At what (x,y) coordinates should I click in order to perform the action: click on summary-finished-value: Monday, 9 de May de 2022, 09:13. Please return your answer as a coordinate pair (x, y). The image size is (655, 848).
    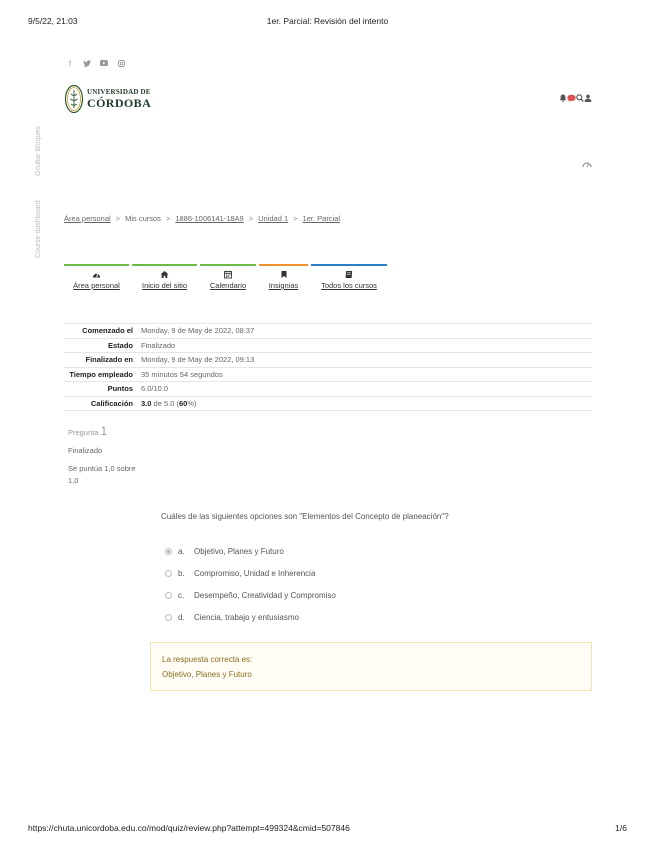
    Looking at the image, I should click on (198, 360).